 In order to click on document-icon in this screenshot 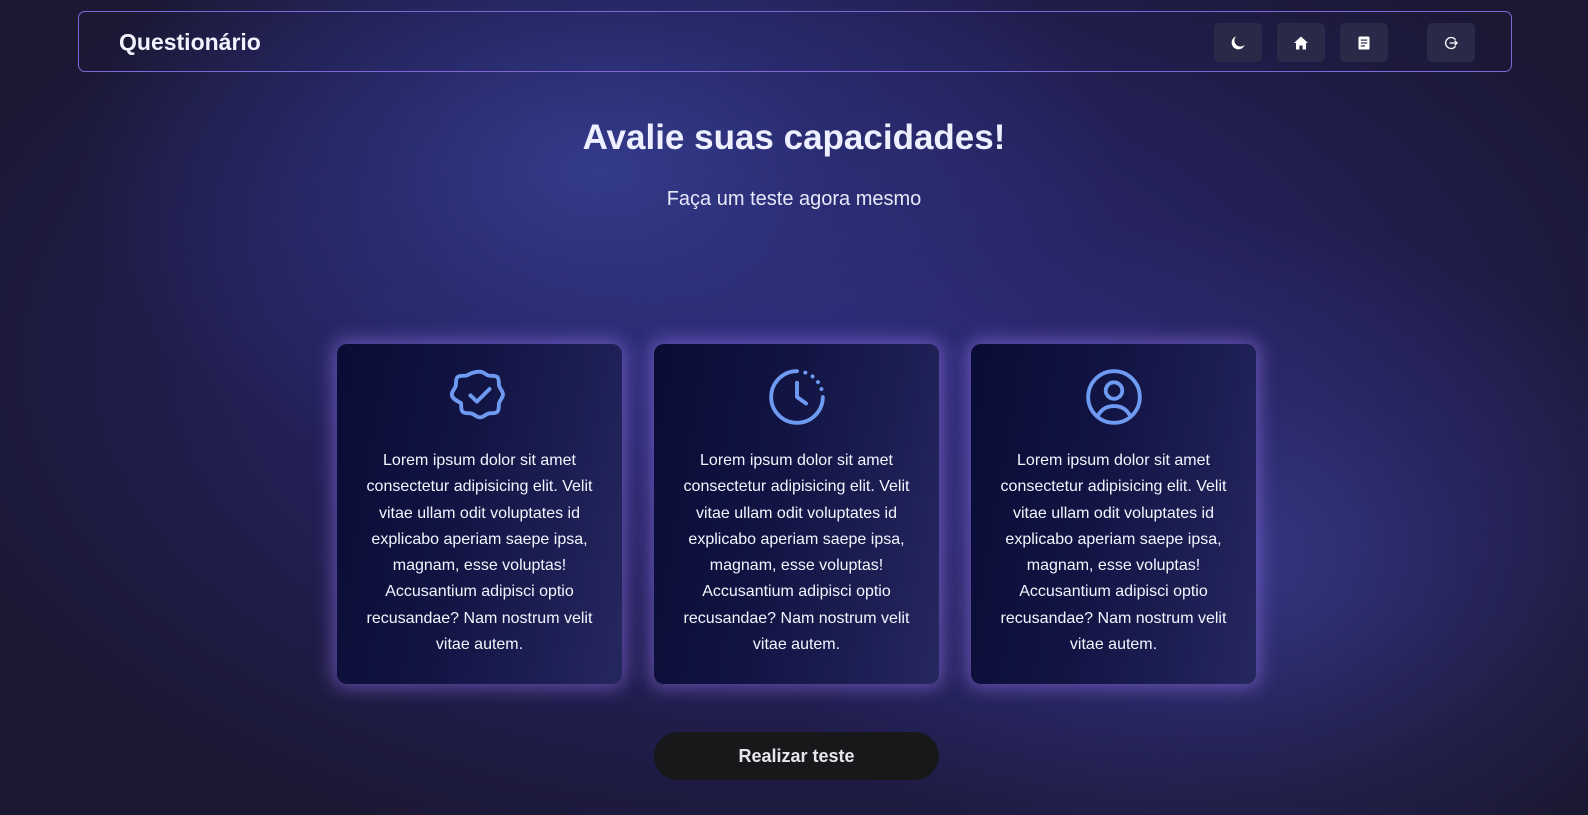, I will do `click(1364, 43)`.